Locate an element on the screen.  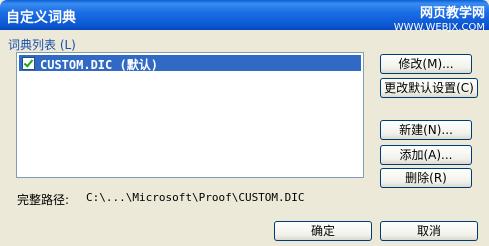
full-path-value: C:\...\Microsoft\Proof\CUSTOM.DIC is located at coordinates (195, 197).